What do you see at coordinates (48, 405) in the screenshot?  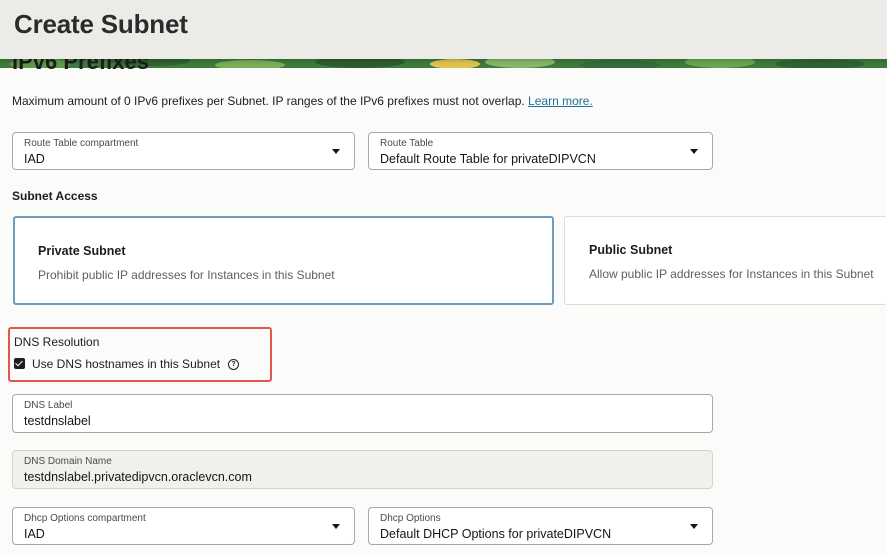 I see `dns-label-field-label: DNS Label` at bounding box center [48, 405].